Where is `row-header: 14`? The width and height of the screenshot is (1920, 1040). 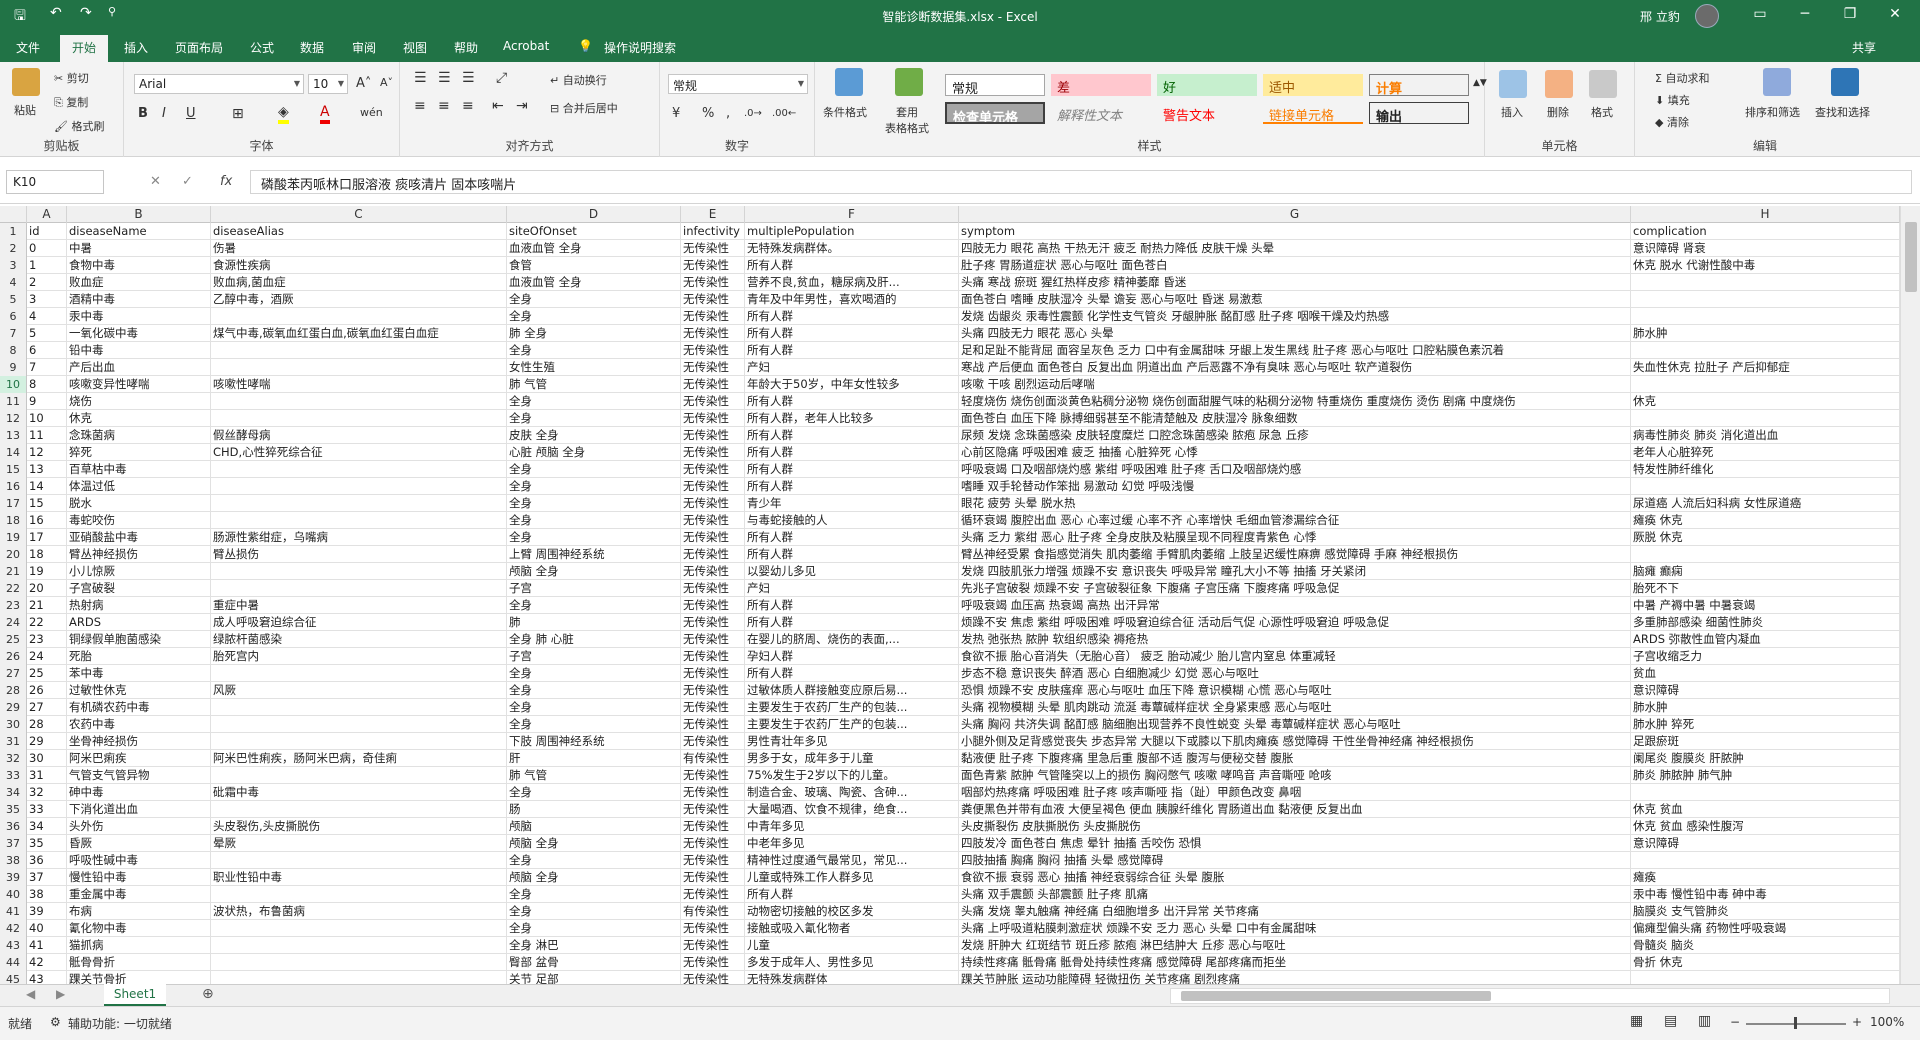 row-header: 14 is located at coordinates (13, 452).